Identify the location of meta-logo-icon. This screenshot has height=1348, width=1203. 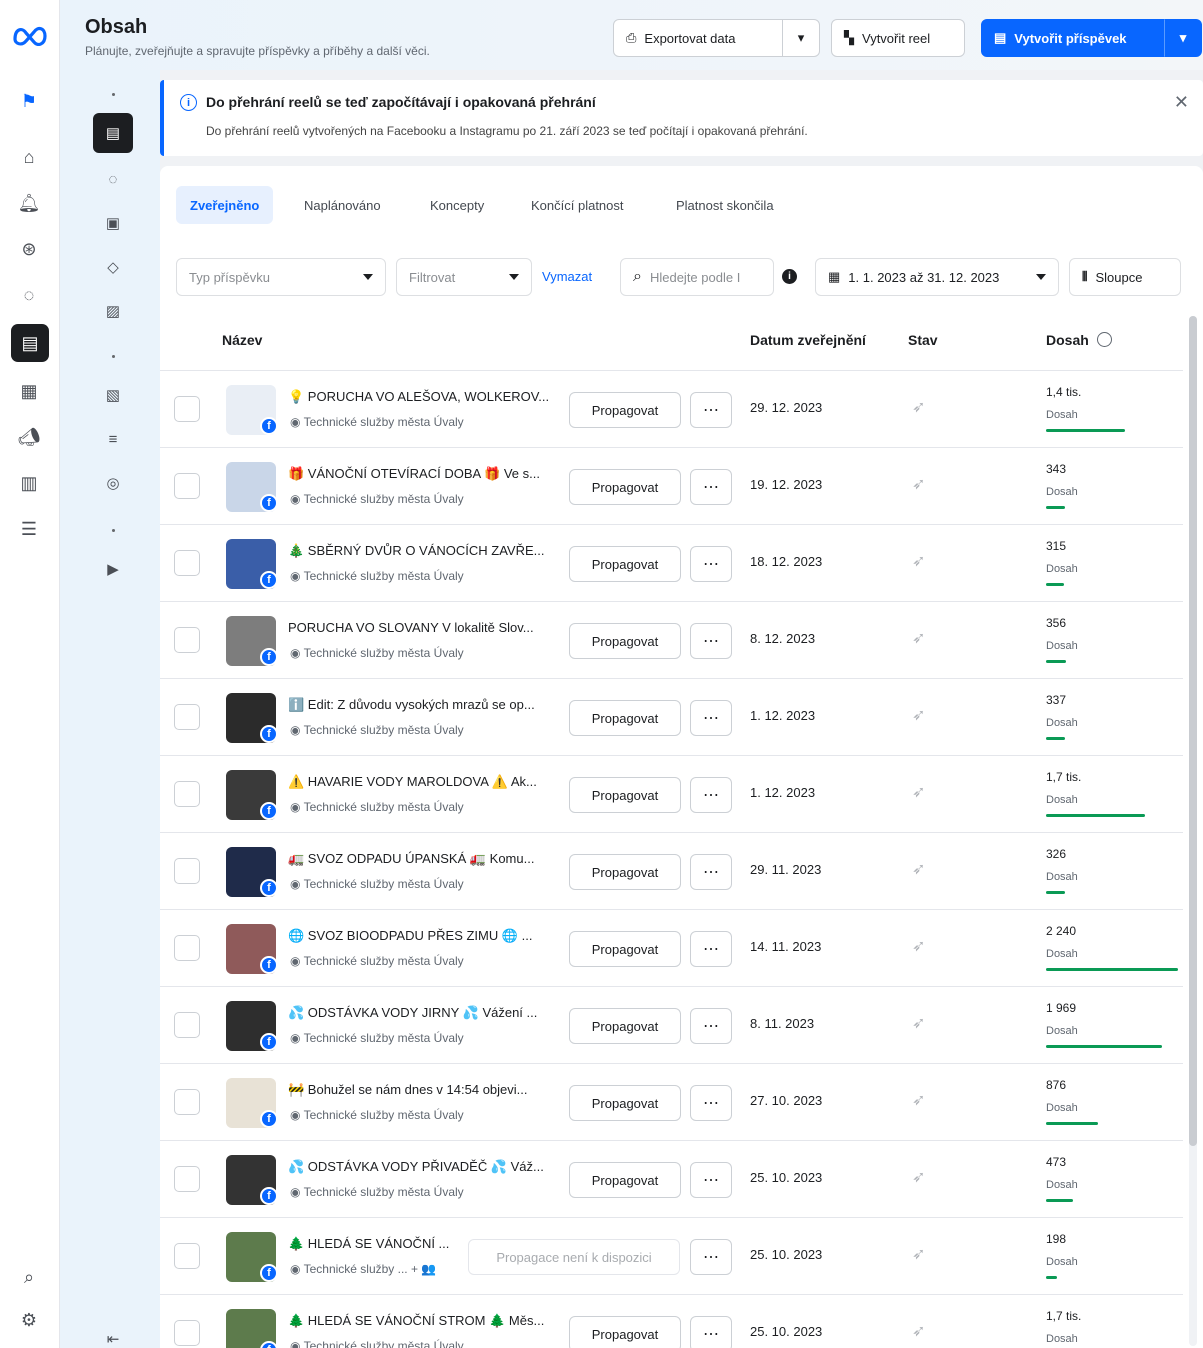
(30, 35).